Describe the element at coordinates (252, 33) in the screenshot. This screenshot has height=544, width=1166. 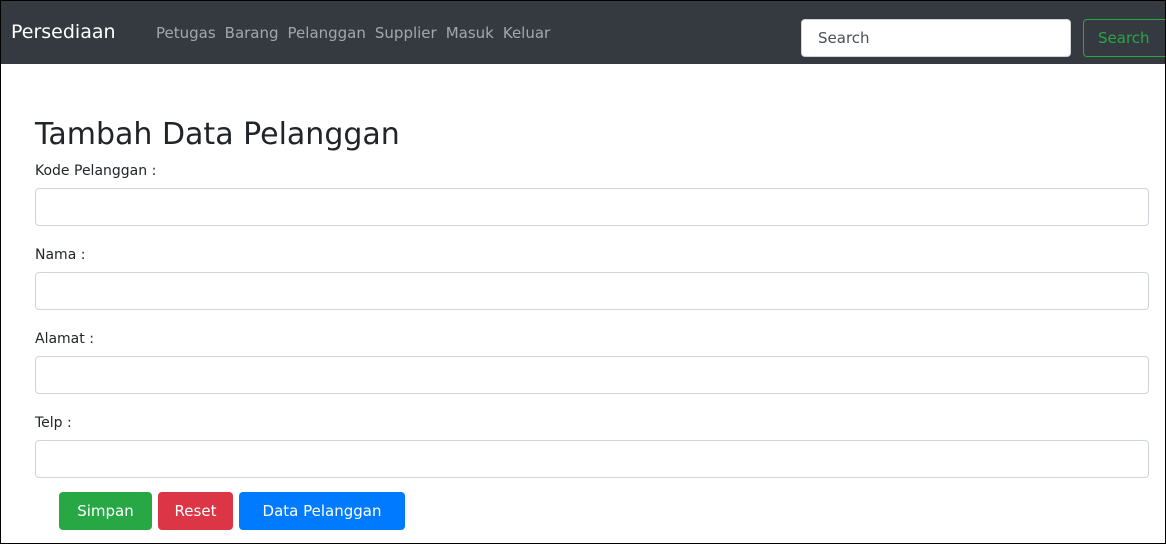
I see `nav-link-barang: Barang` at that location.